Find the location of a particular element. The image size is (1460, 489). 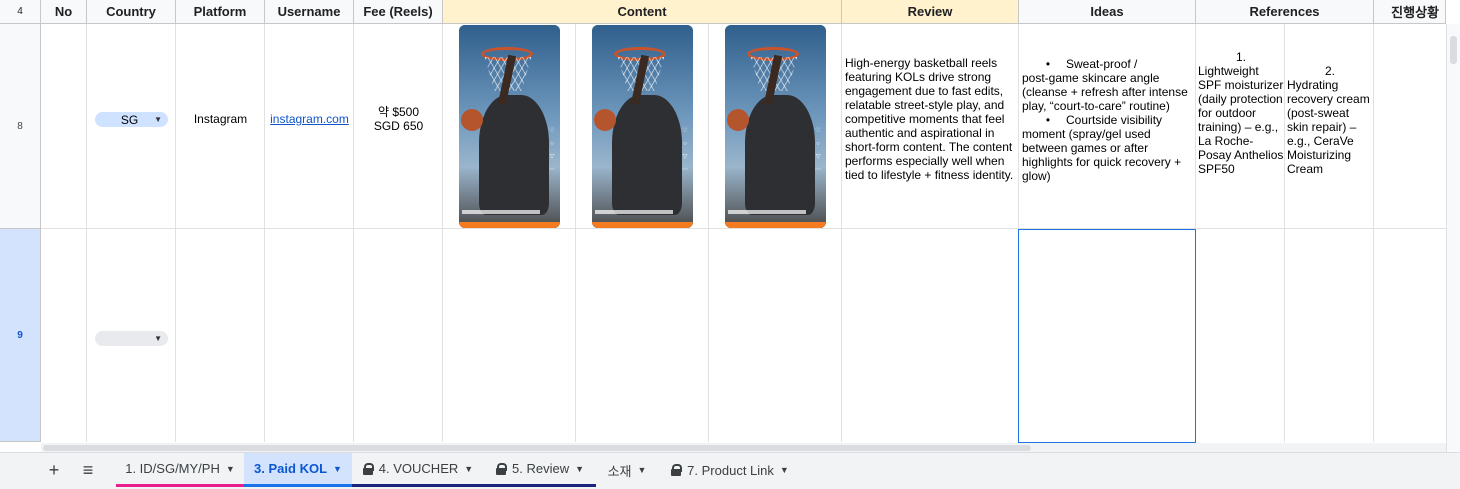

content-thumbnail-2: ♡ ○ ▽ ⋯ is located at coordinates (642, 126).